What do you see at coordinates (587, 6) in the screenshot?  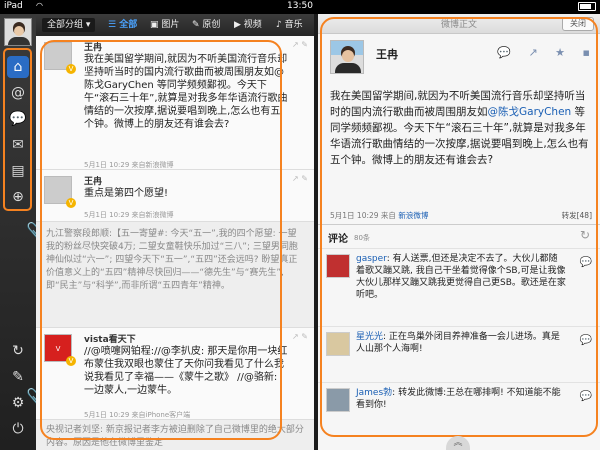 I see `battery-icon` at bounding box center [587, 6].